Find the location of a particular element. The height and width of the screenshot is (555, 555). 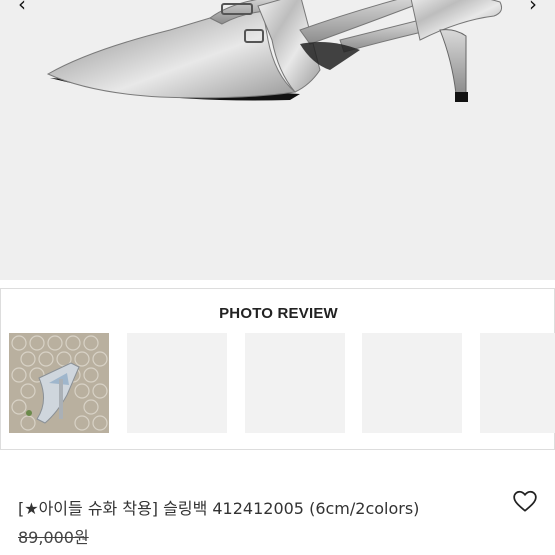

original-price: 89,000원 is located at coordinates (53, 537).